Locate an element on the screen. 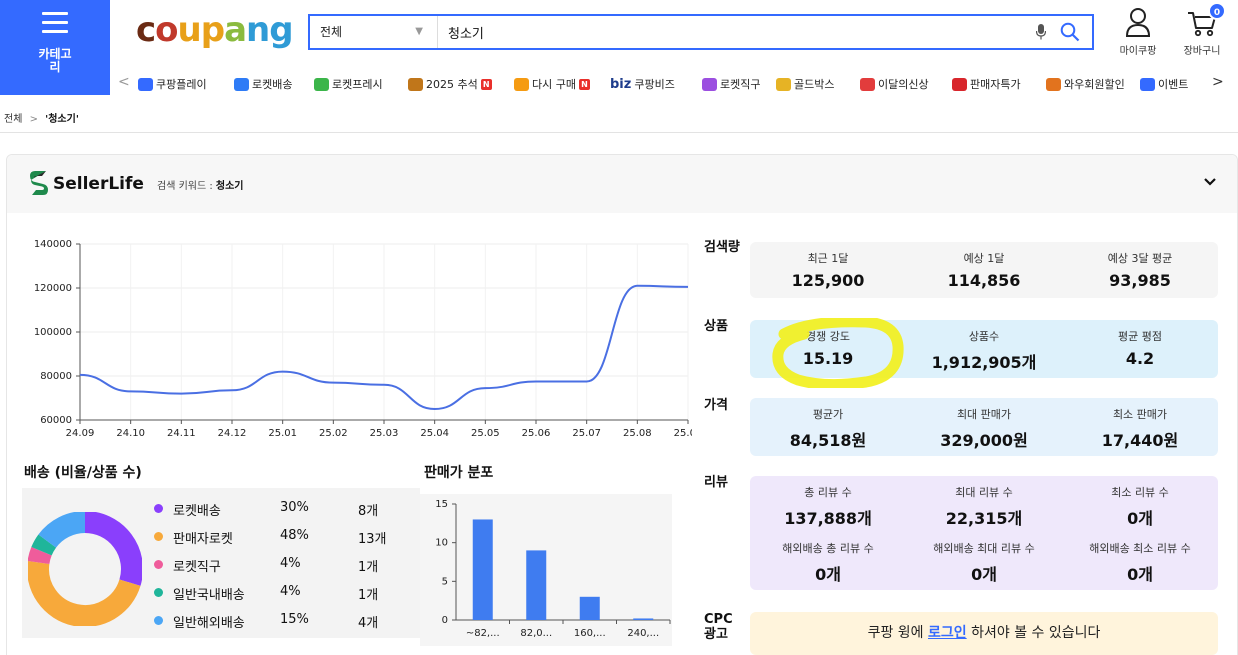 The height and width of the screenshot is (655, 1238). breadcrumb-current: '청소기' is located at coordinates (62, 119).